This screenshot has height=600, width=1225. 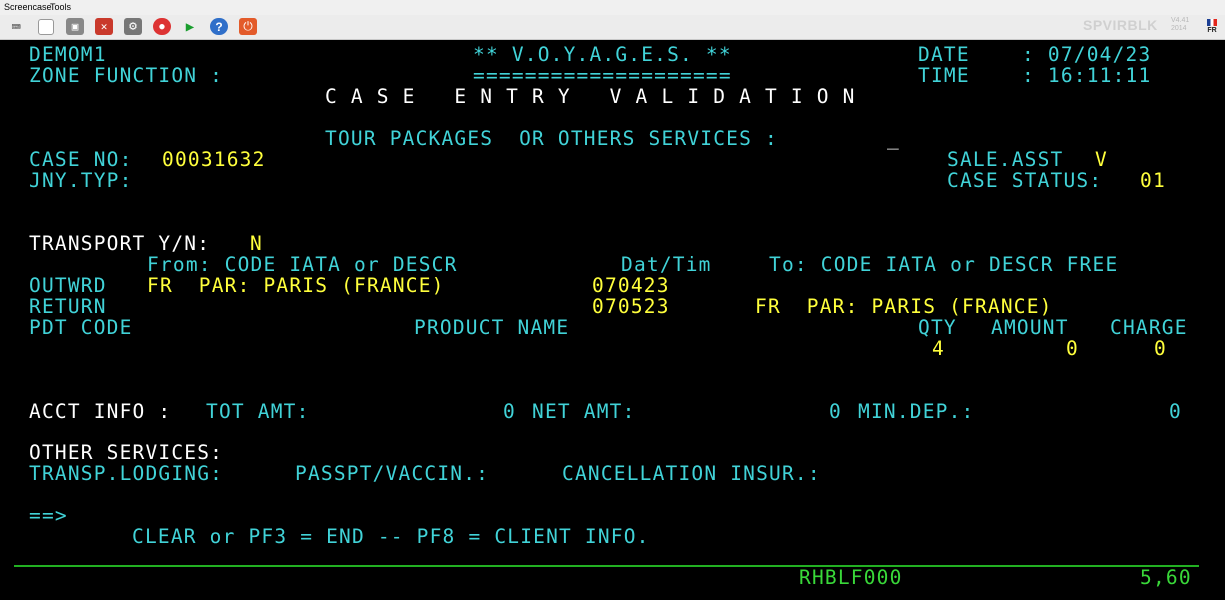 I want to click on acct-info-label: ACCT INFO :, so click(x=100, y=411).